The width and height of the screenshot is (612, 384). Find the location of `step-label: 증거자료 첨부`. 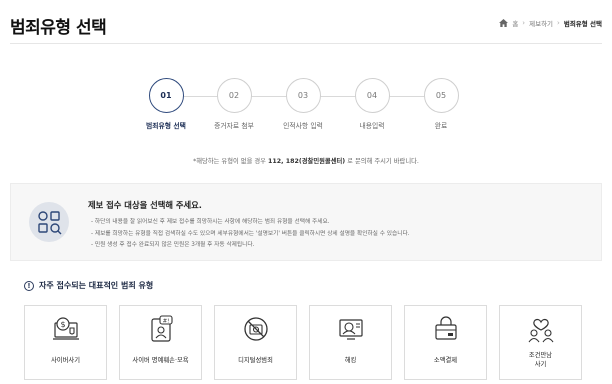

step-label: 증거자료 첨부 is located at coordinates (234, 126).